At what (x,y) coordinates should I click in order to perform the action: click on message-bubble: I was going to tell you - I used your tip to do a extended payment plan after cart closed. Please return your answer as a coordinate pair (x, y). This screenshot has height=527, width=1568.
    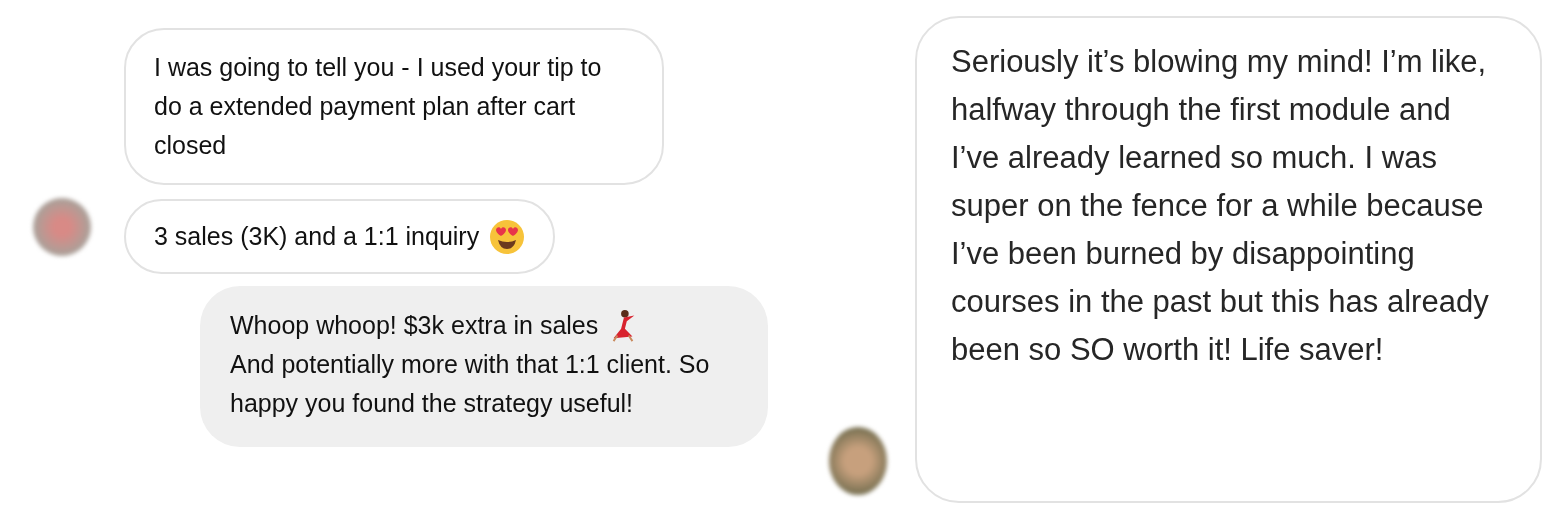
    Looking at the image, I should click on (394, 106).